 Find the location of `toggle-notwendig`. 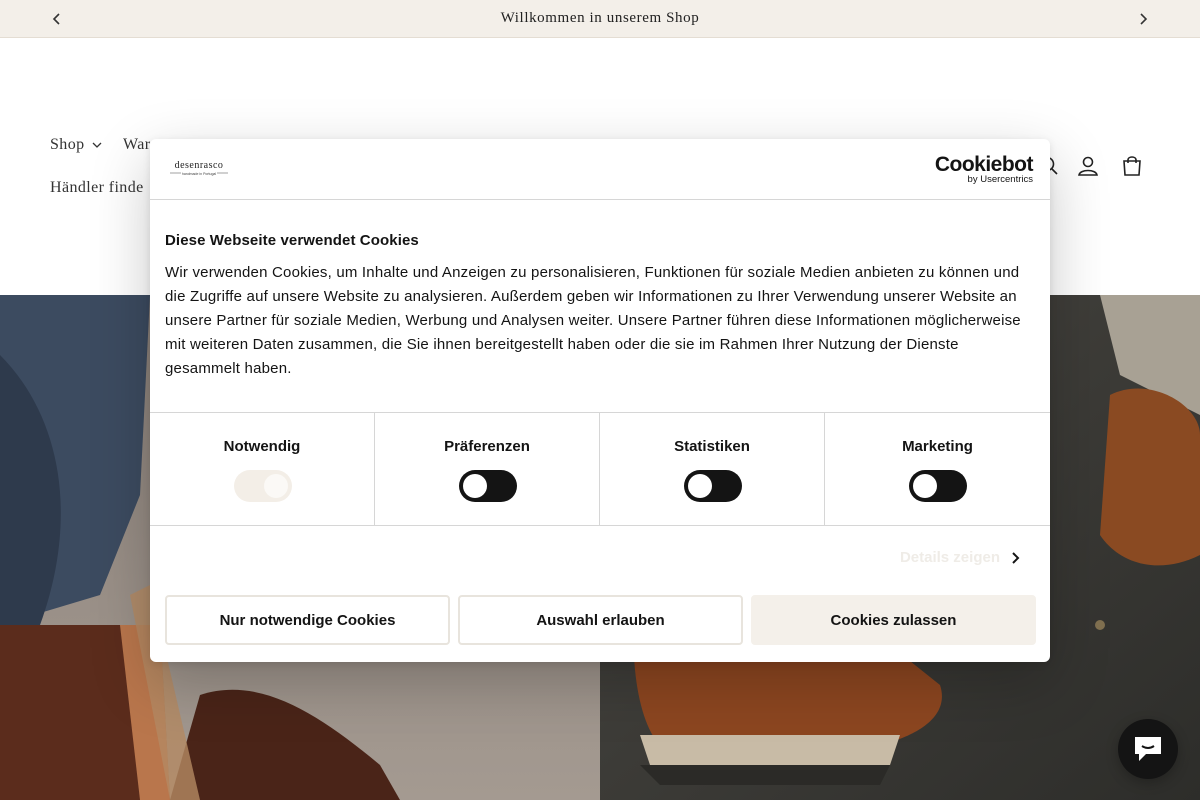

toggle-notwendig is located at coordinates (263, 486).